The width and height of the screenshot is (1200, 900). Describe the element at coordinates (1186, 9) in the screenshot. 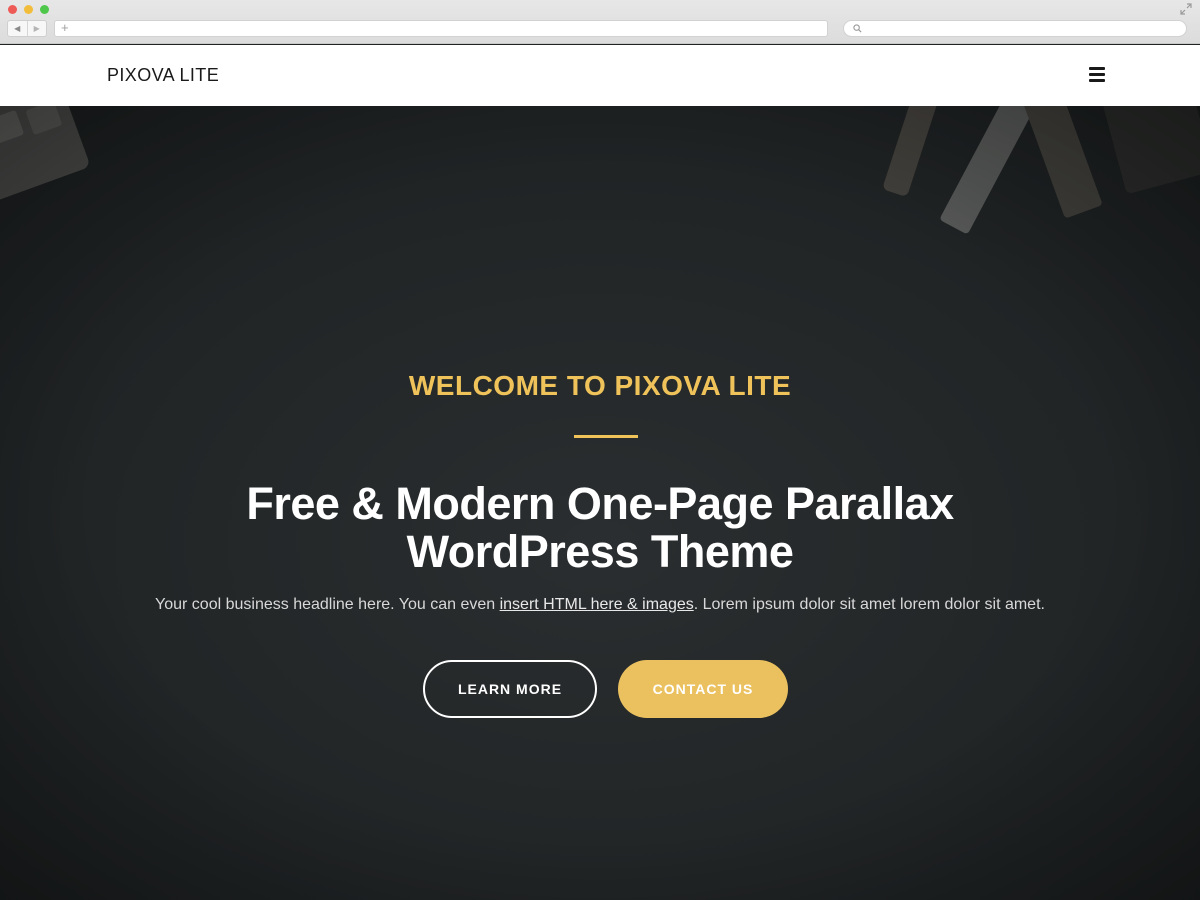

I see `fullscreen-icon` at that location.